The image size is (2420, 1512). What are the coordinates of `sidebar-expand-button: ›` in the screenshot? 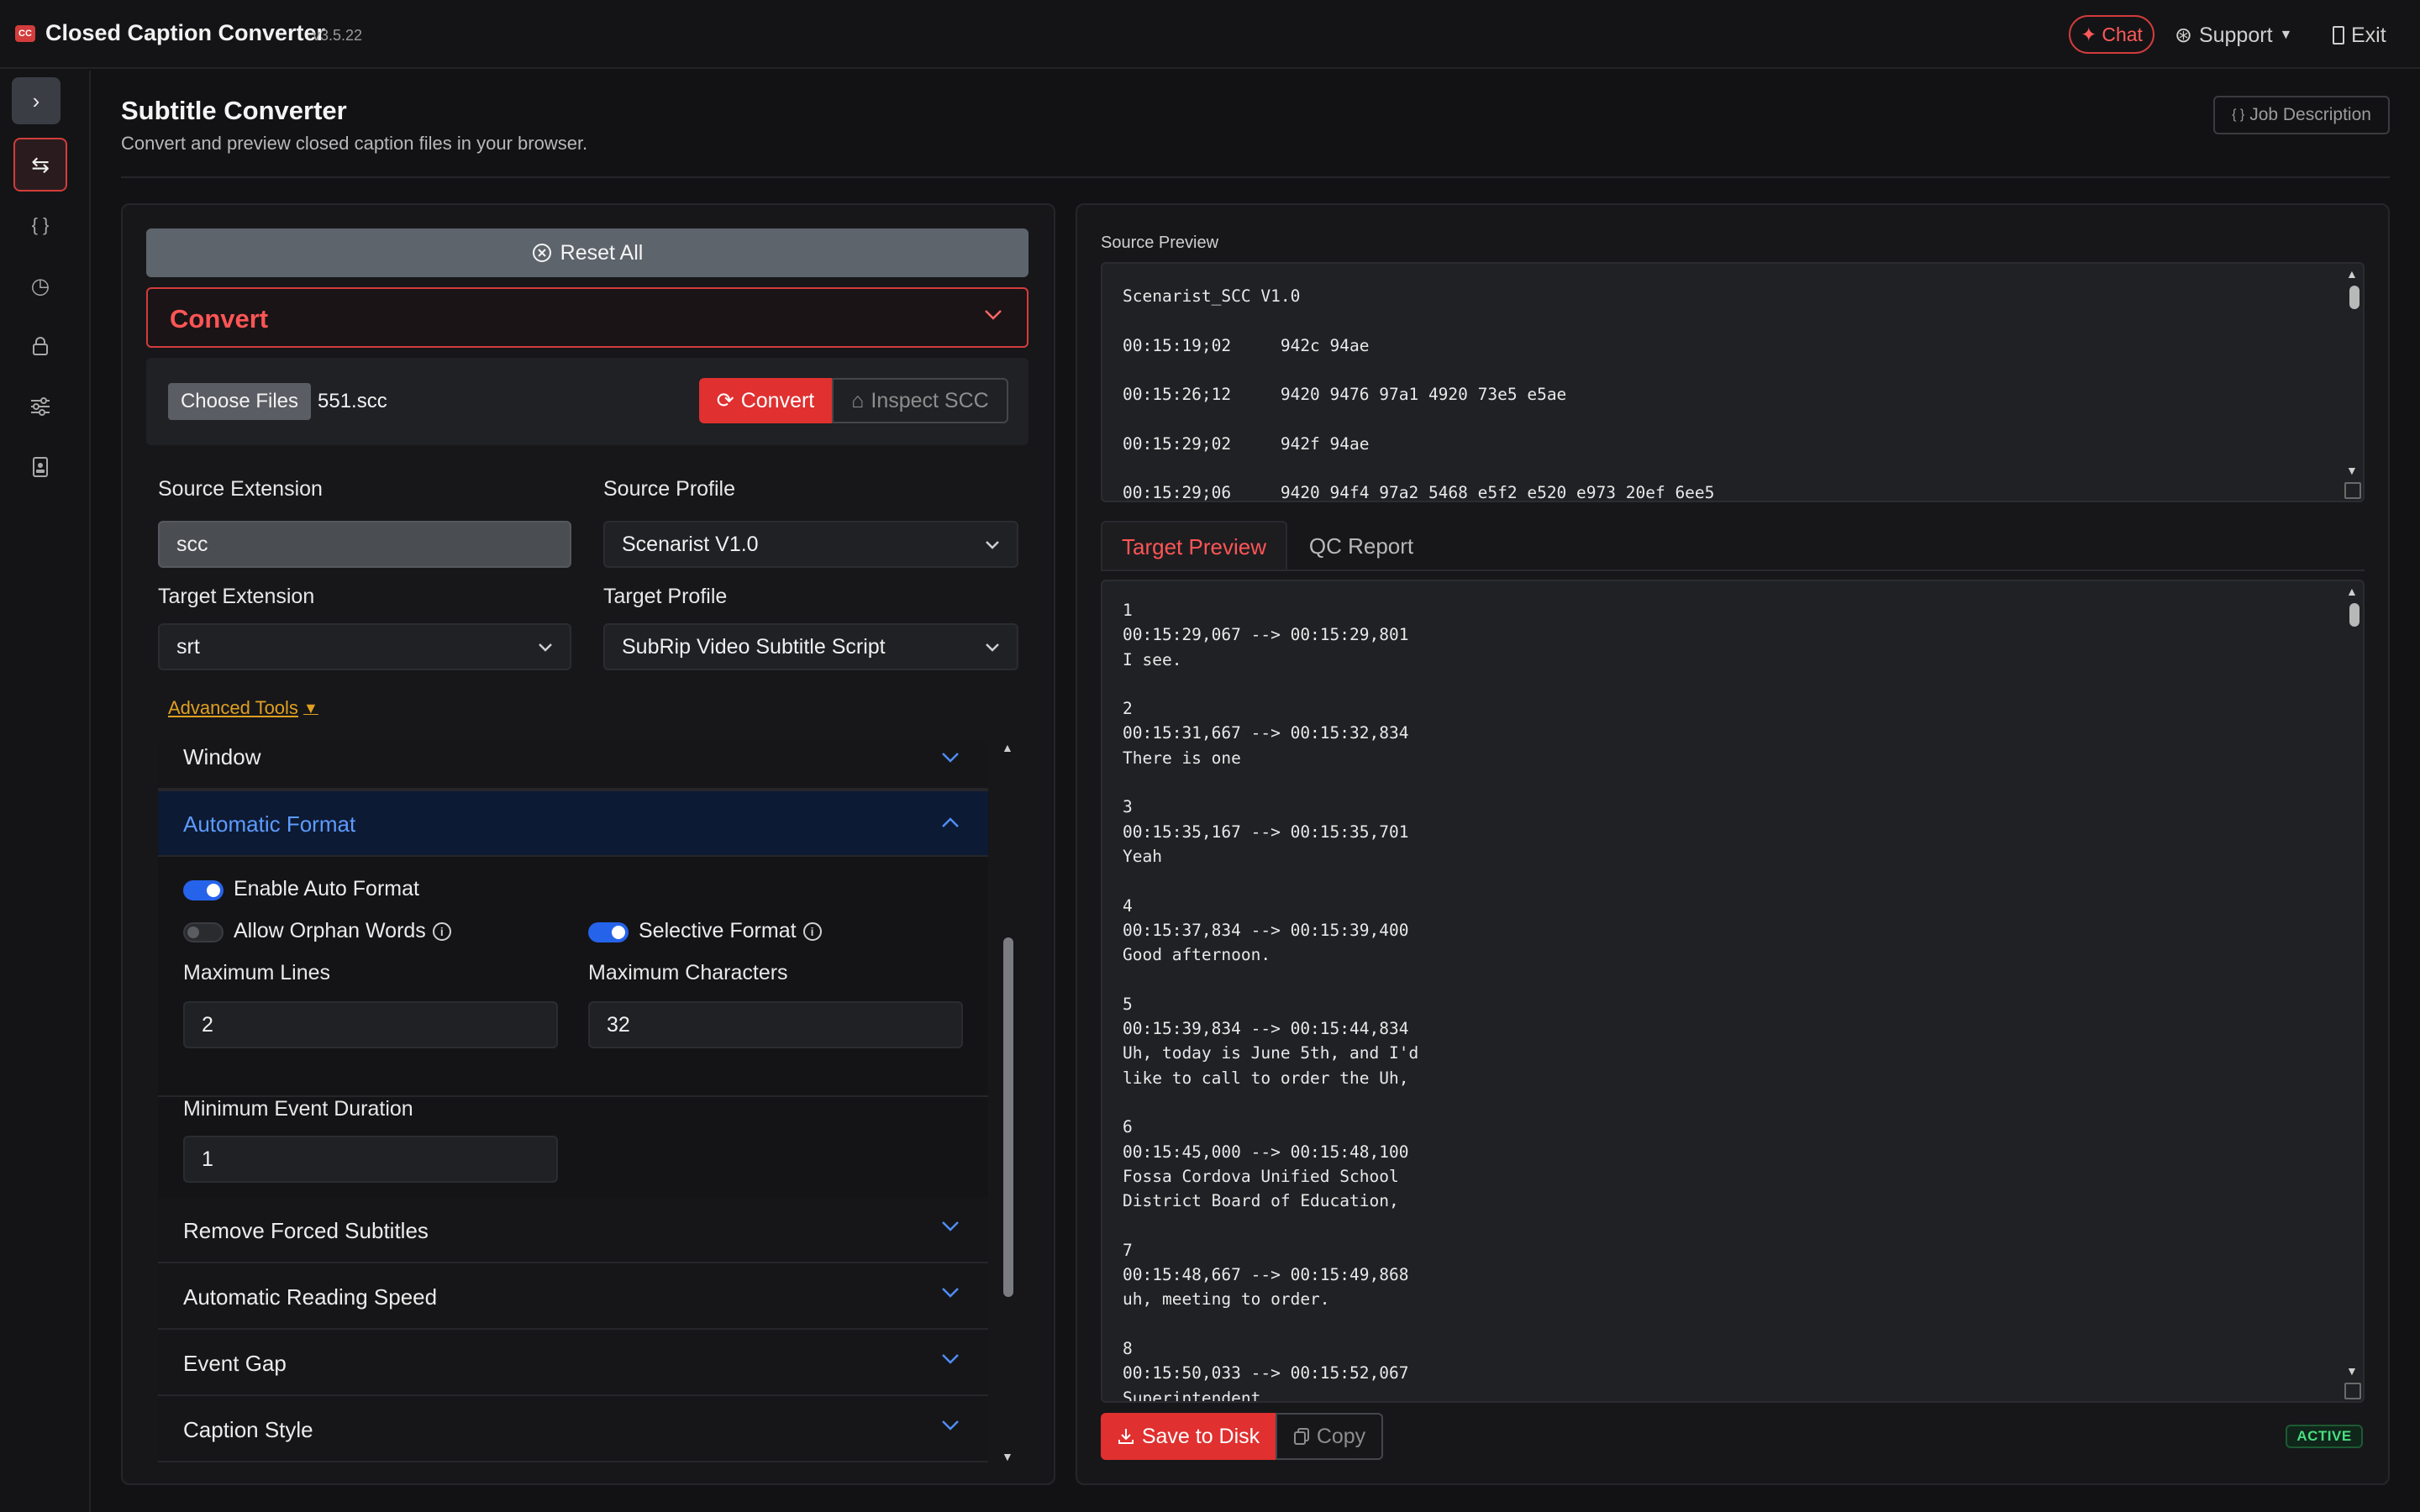 It's located at (36, 100).